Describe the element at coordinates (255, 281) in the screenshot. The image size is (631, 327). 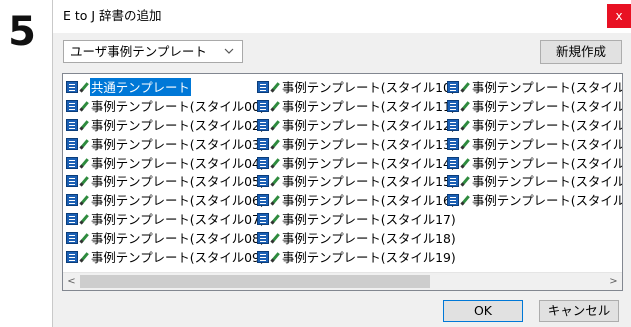
I see `scrollbar-thumb` at that location.